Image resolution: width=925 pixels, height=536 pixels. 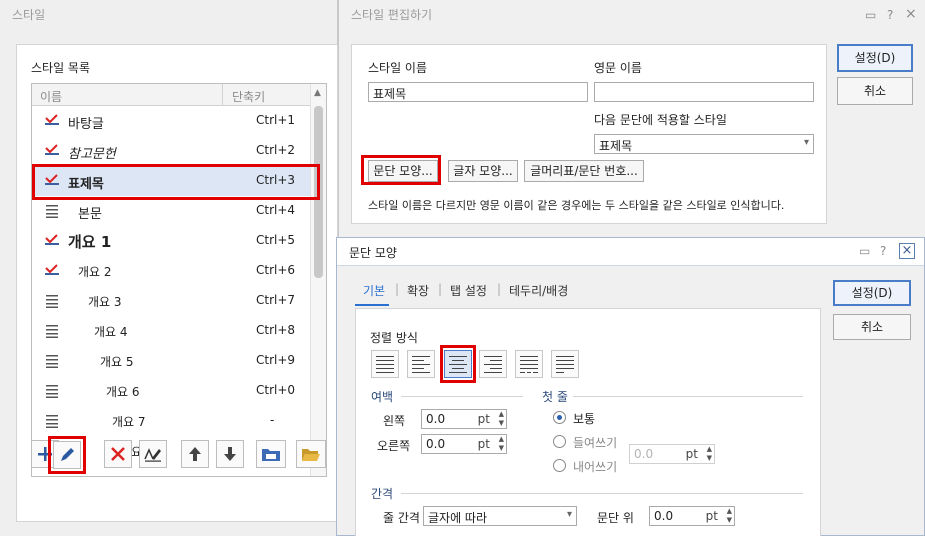 I want to click on tab-tab-settings: 탭 설정, so click(x=468, y=290).